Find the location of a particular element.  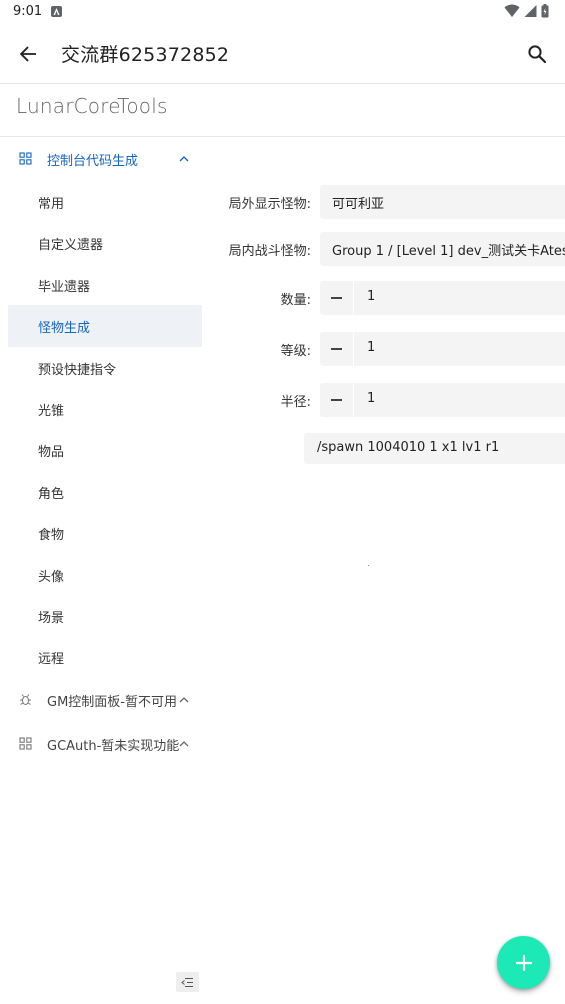

menu-group-label: GM控制面板-暂不可用 is located at coordinates (112, 702).